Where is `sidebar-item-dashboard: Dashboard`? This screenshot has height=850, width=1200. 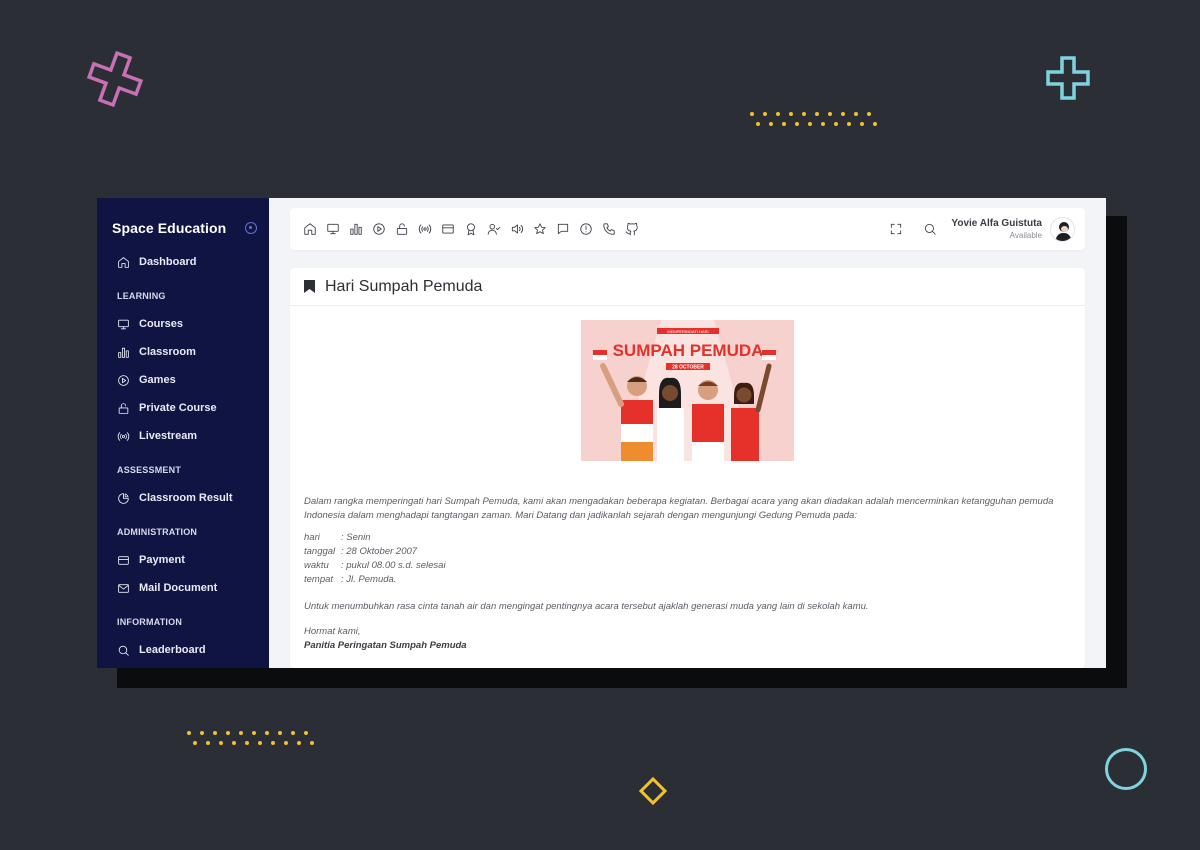
sidebar-item-dashboard: Dashboard is located at coordinates (183, 262).